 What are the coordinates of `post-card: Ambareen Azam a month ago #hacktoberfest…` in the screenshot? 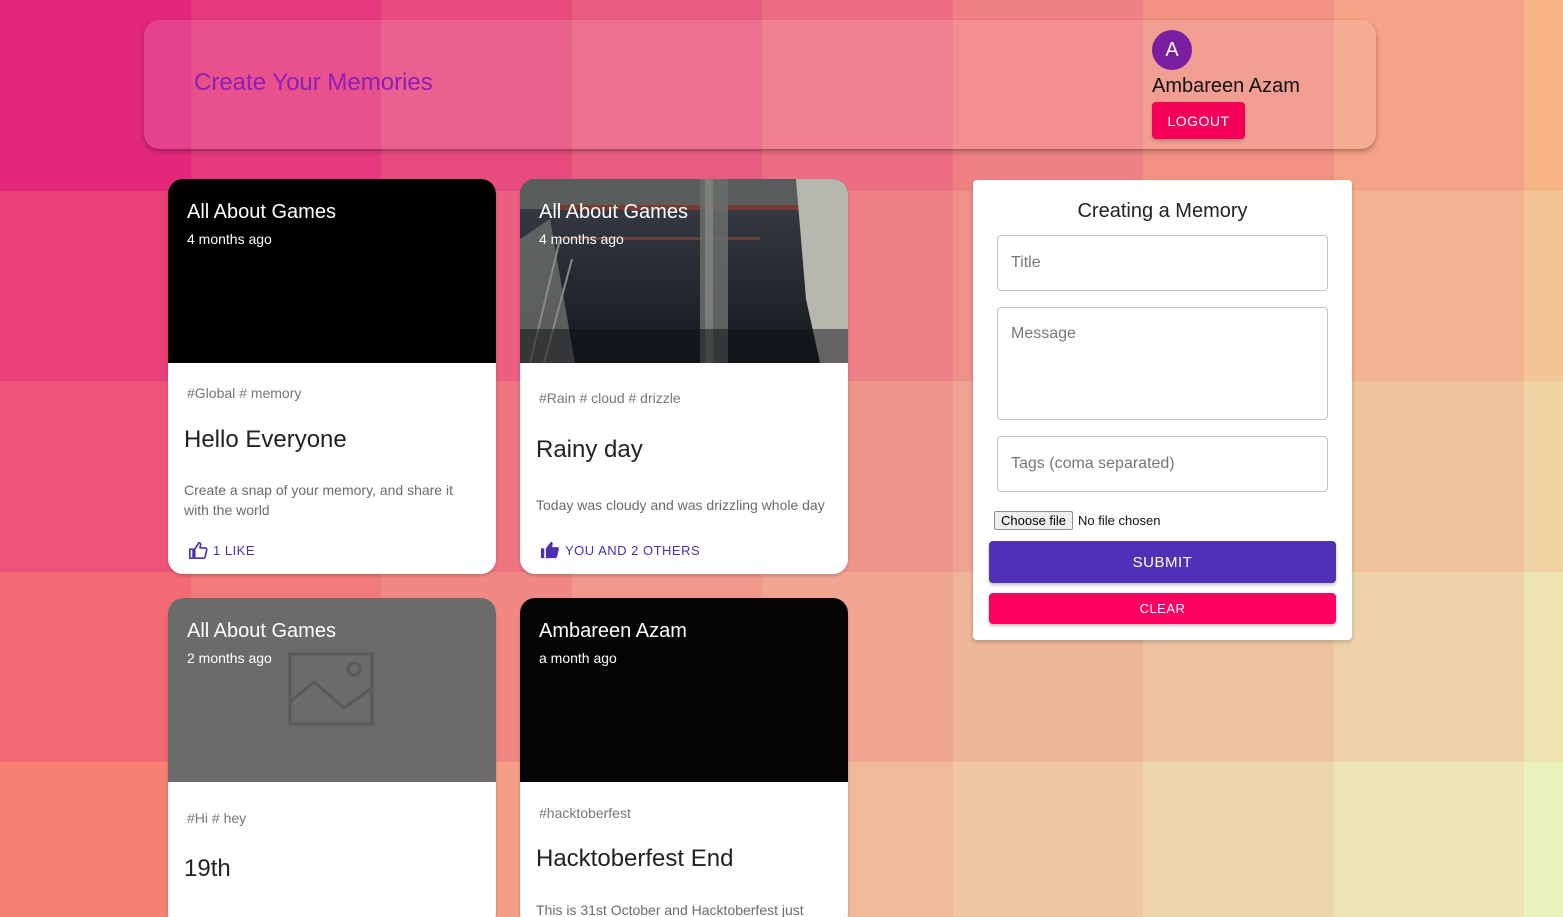 It's located at (684, 757).